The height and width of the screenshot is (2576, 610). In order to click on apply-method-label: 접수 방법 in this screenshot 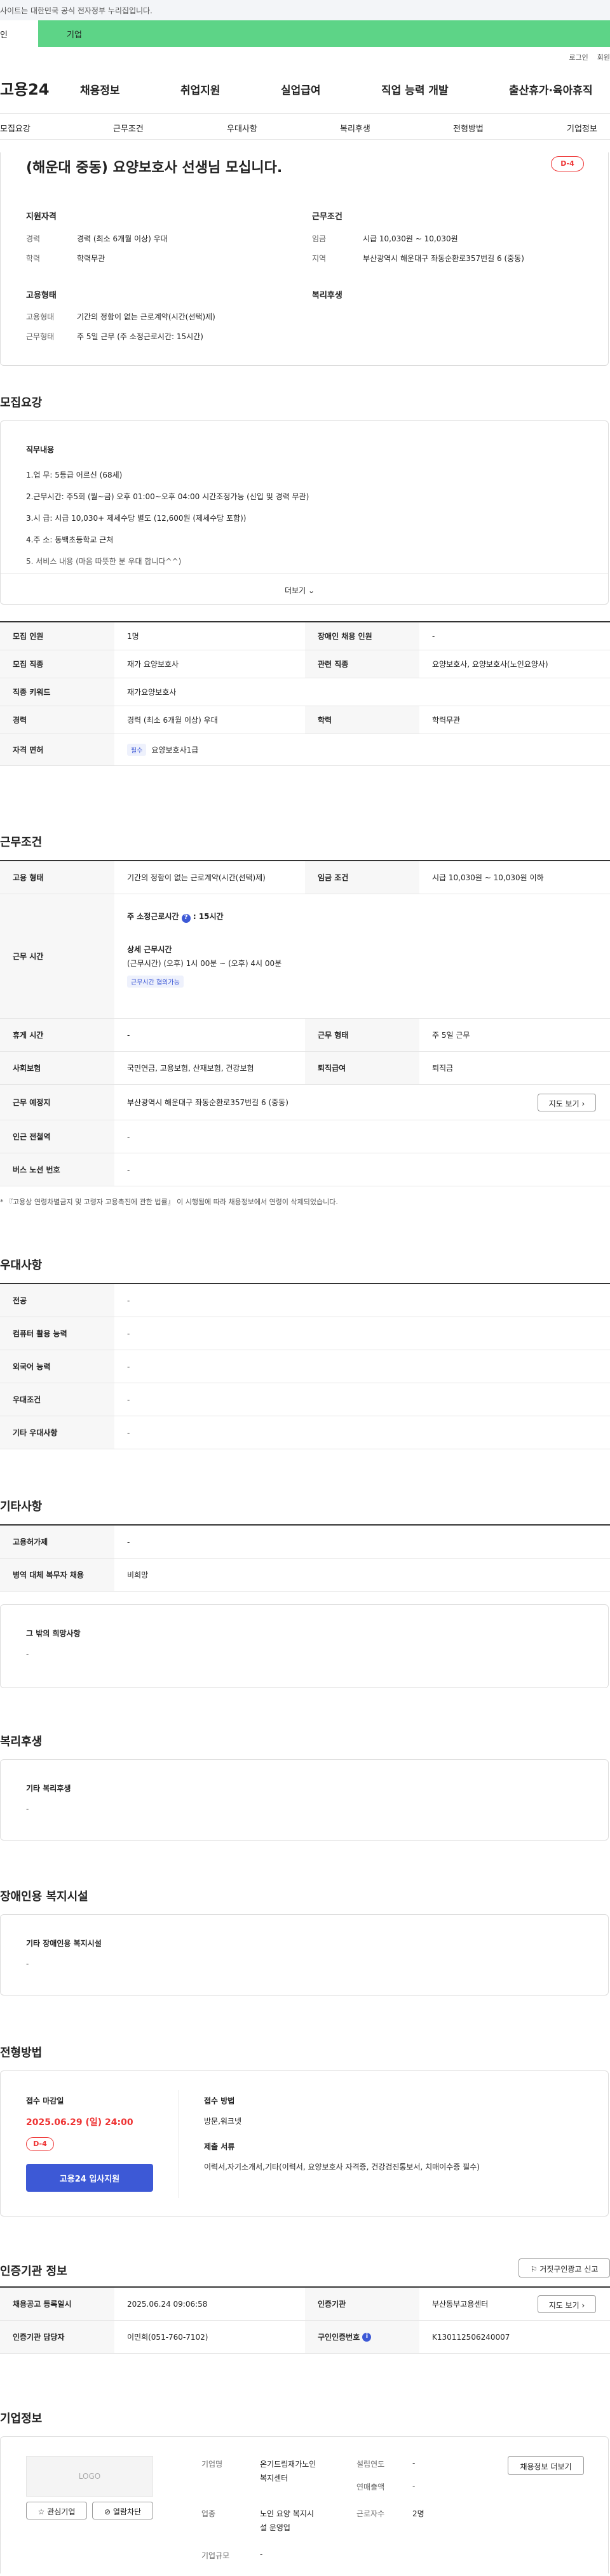, I will do `click(219, 2100)`.